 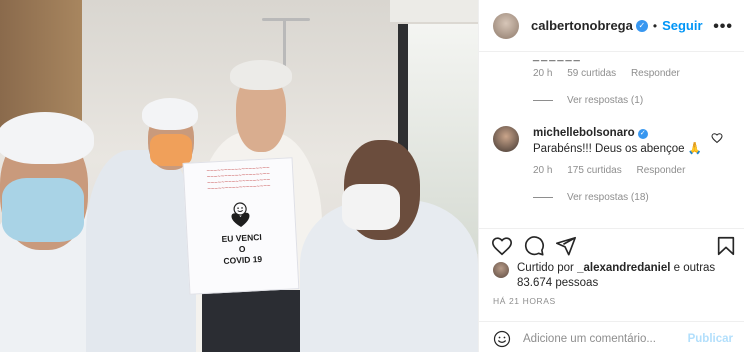 What do you see at coordinates (47, 138) in the screenshot?
I see `photo-cap-left` at bounding box center [47, 138].